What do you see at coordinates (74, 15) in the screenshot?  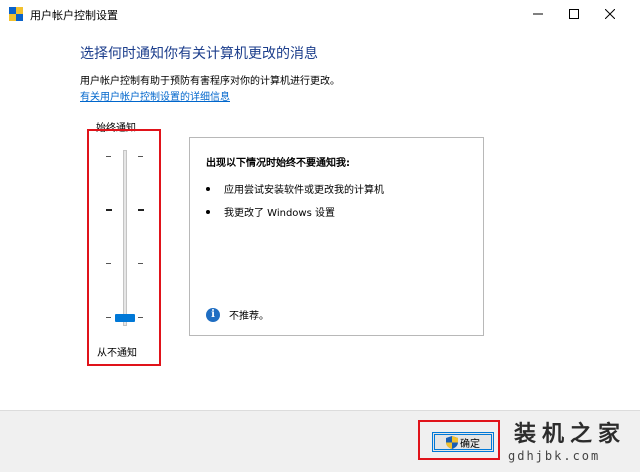 I see `window-title: 用户帐户控制设置` at bounding box center [74, 15].